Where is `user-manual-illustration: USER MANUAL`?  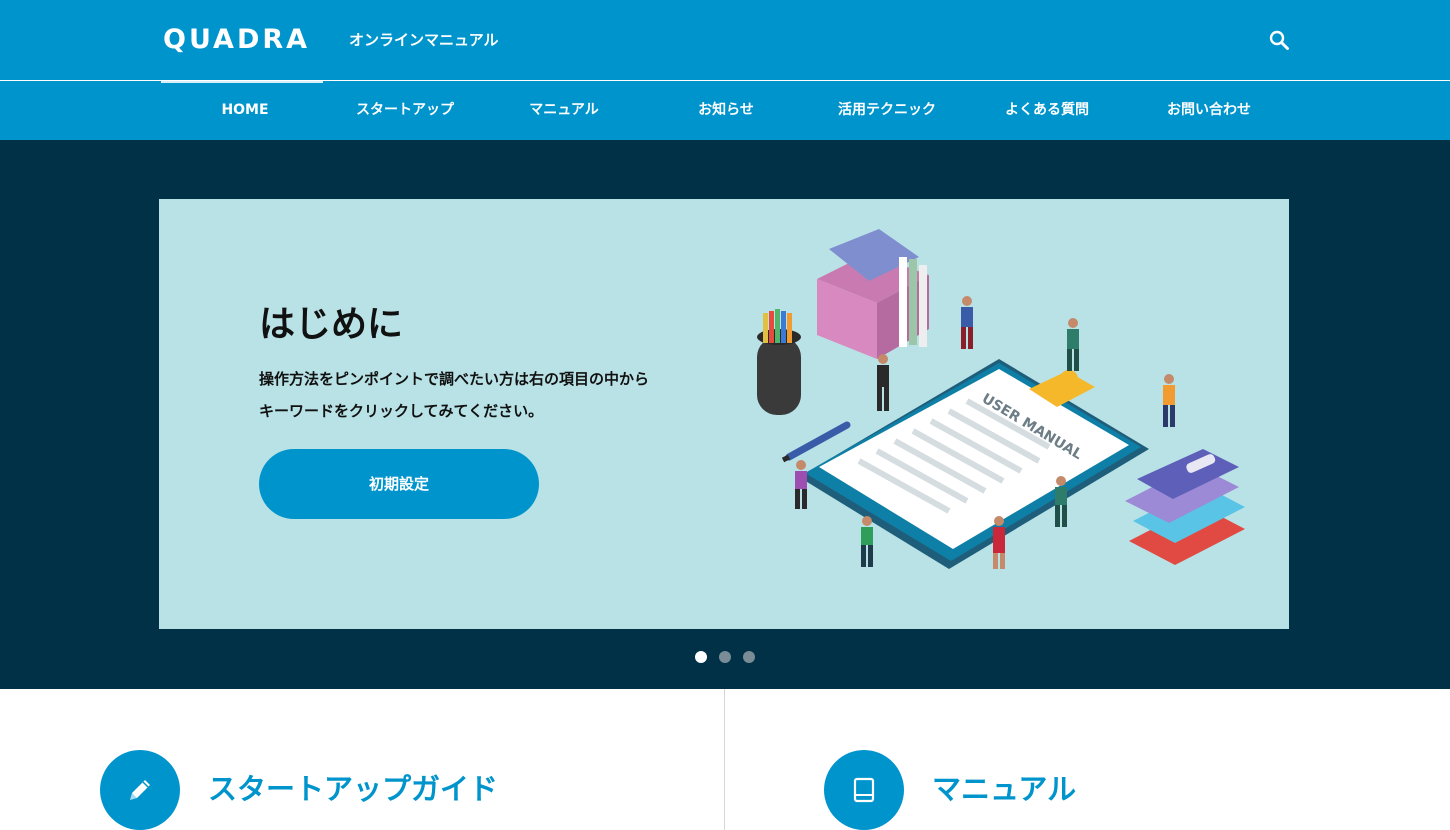 user-manual-illustration: USER MANUAL is located at coordinates (1001, 399).